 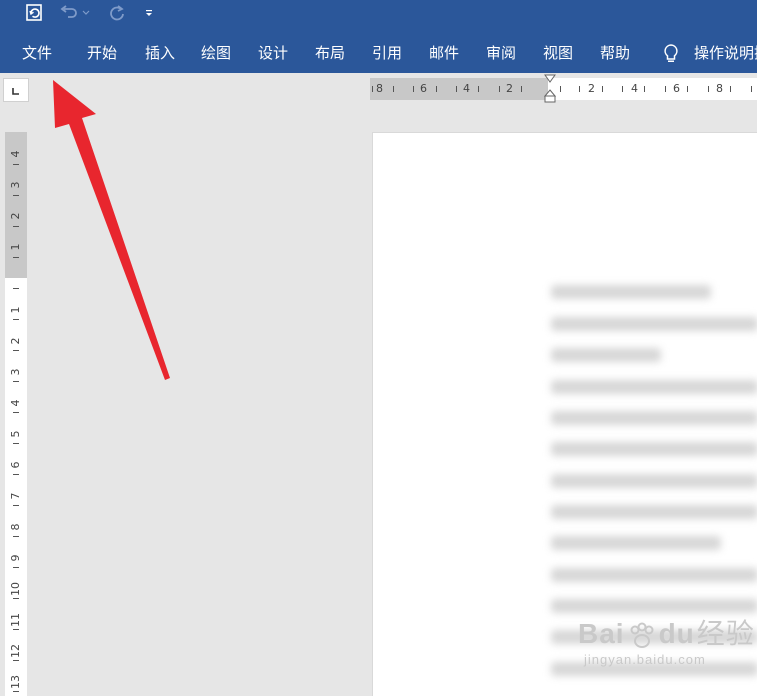 I want to click on baidu-watermark: Bai du经验 jingyan.baidu.com, so click(x=666, y=639).